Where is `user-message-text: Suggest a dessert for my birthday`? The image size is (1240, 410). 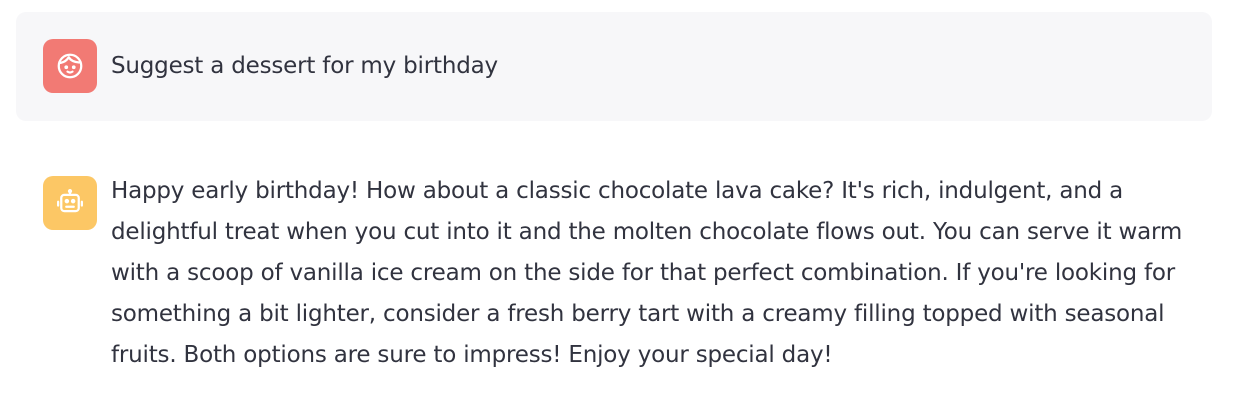 user-message-text: Suggest a dessert for my birthday is located at coordinates (304, 66).